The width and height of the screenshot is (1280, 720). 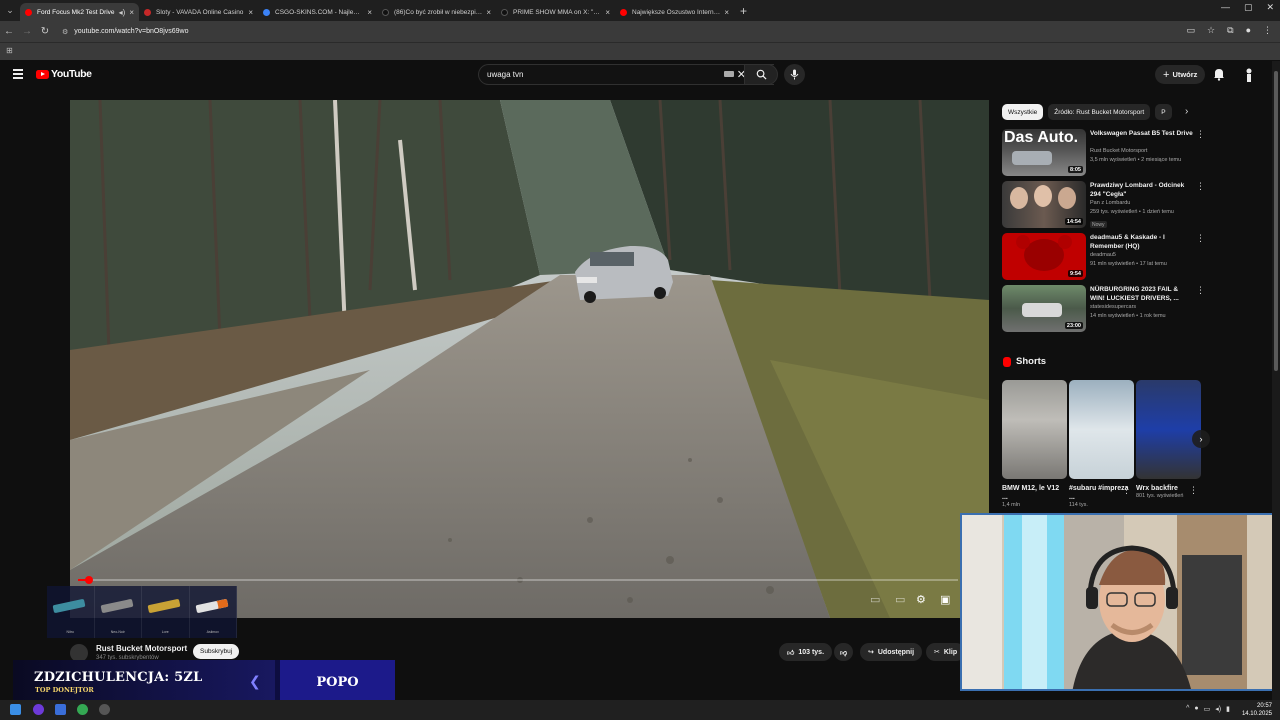 I want to click on network-icon: ▭, so click(x=1207, y=709).